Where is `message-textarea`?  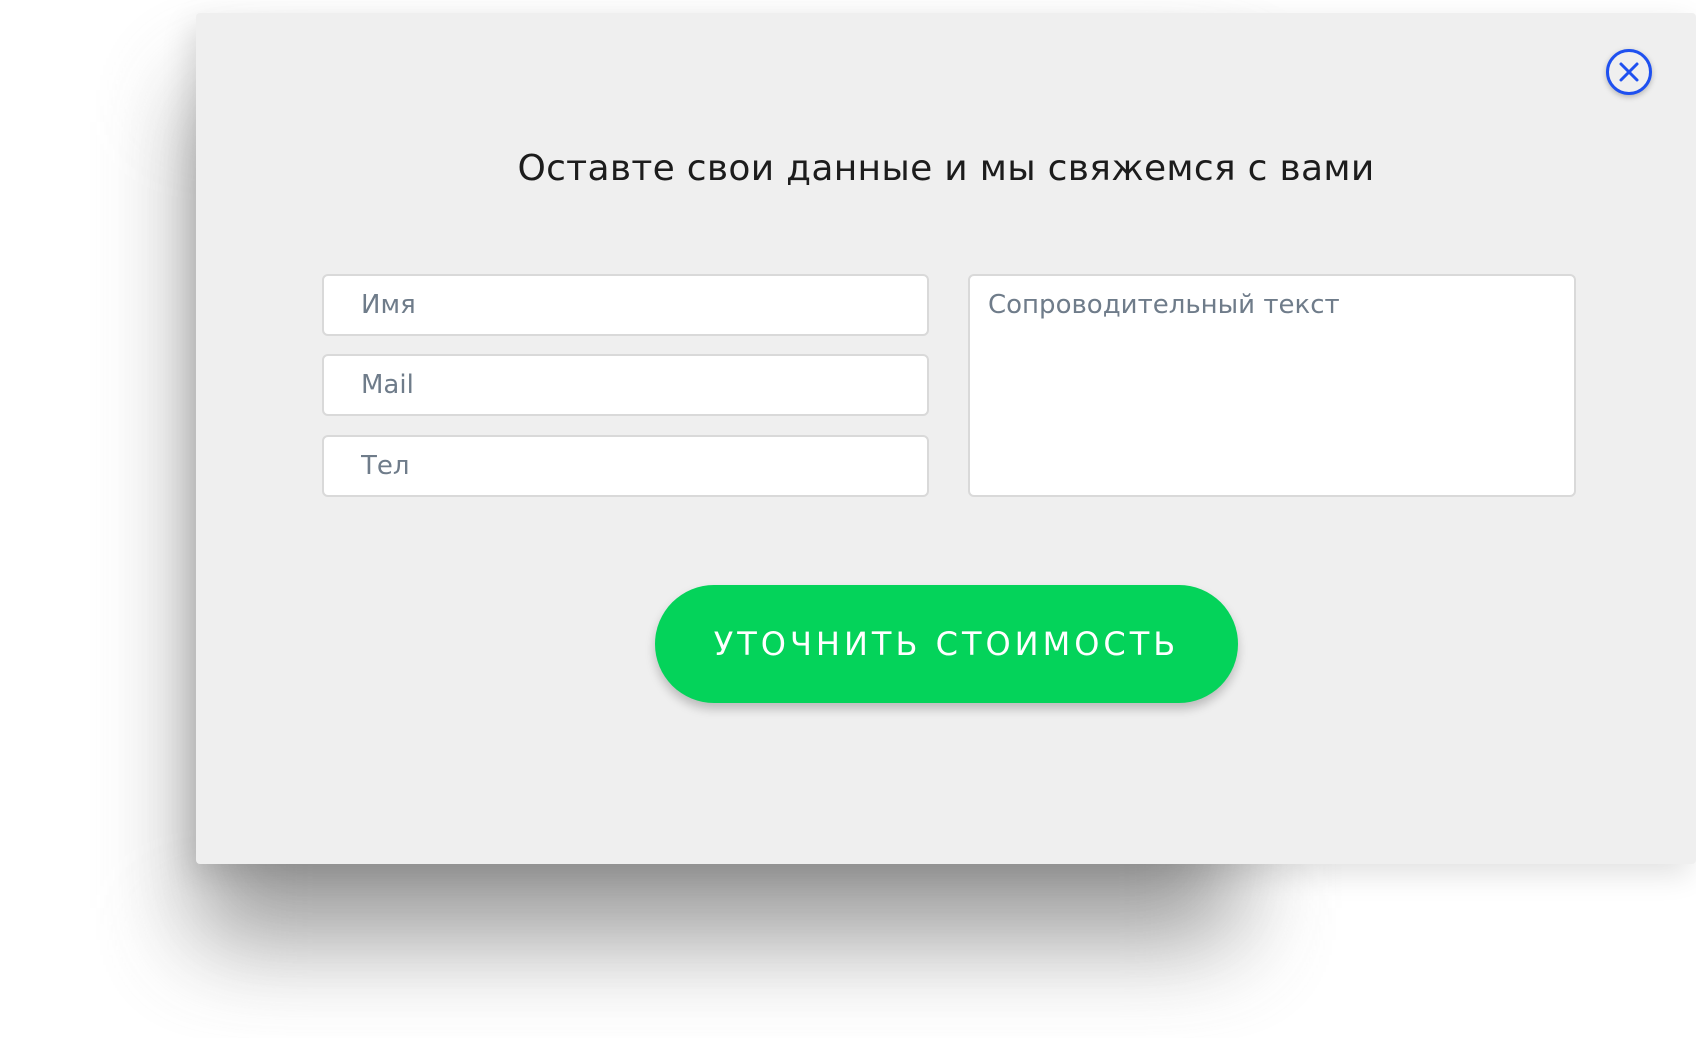 message-textarea is located at coordinates (1272, 385).